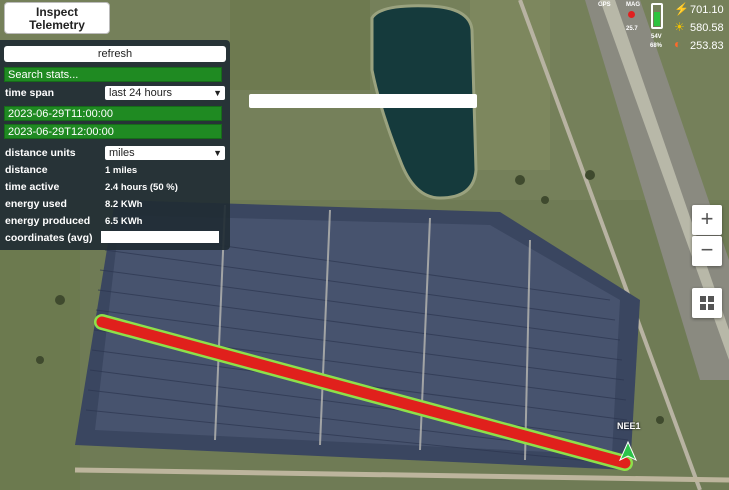 This screenshot has width=729, height=490. I want to click on stat-value-distance: 1 miles, so click(121, 170).